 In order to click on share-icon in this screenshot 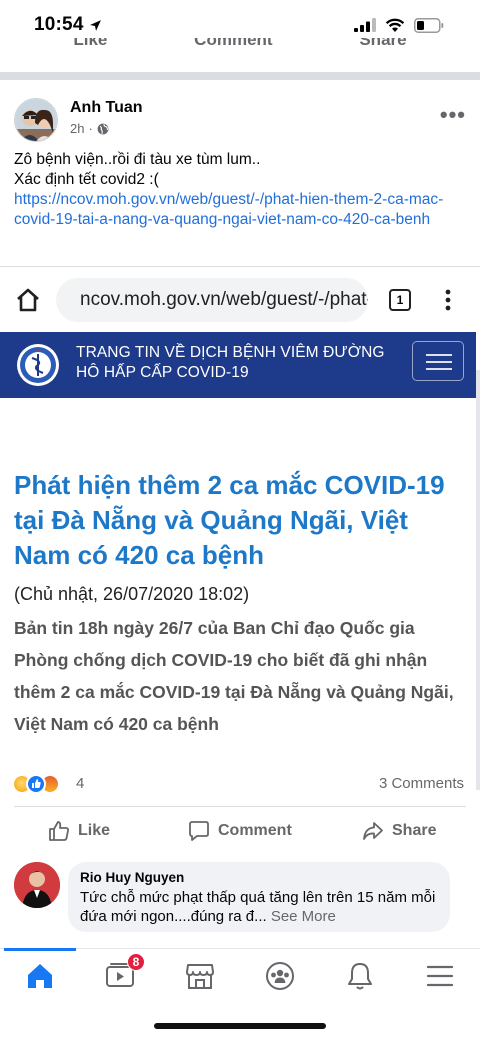, I will do `click(373, 831)`.